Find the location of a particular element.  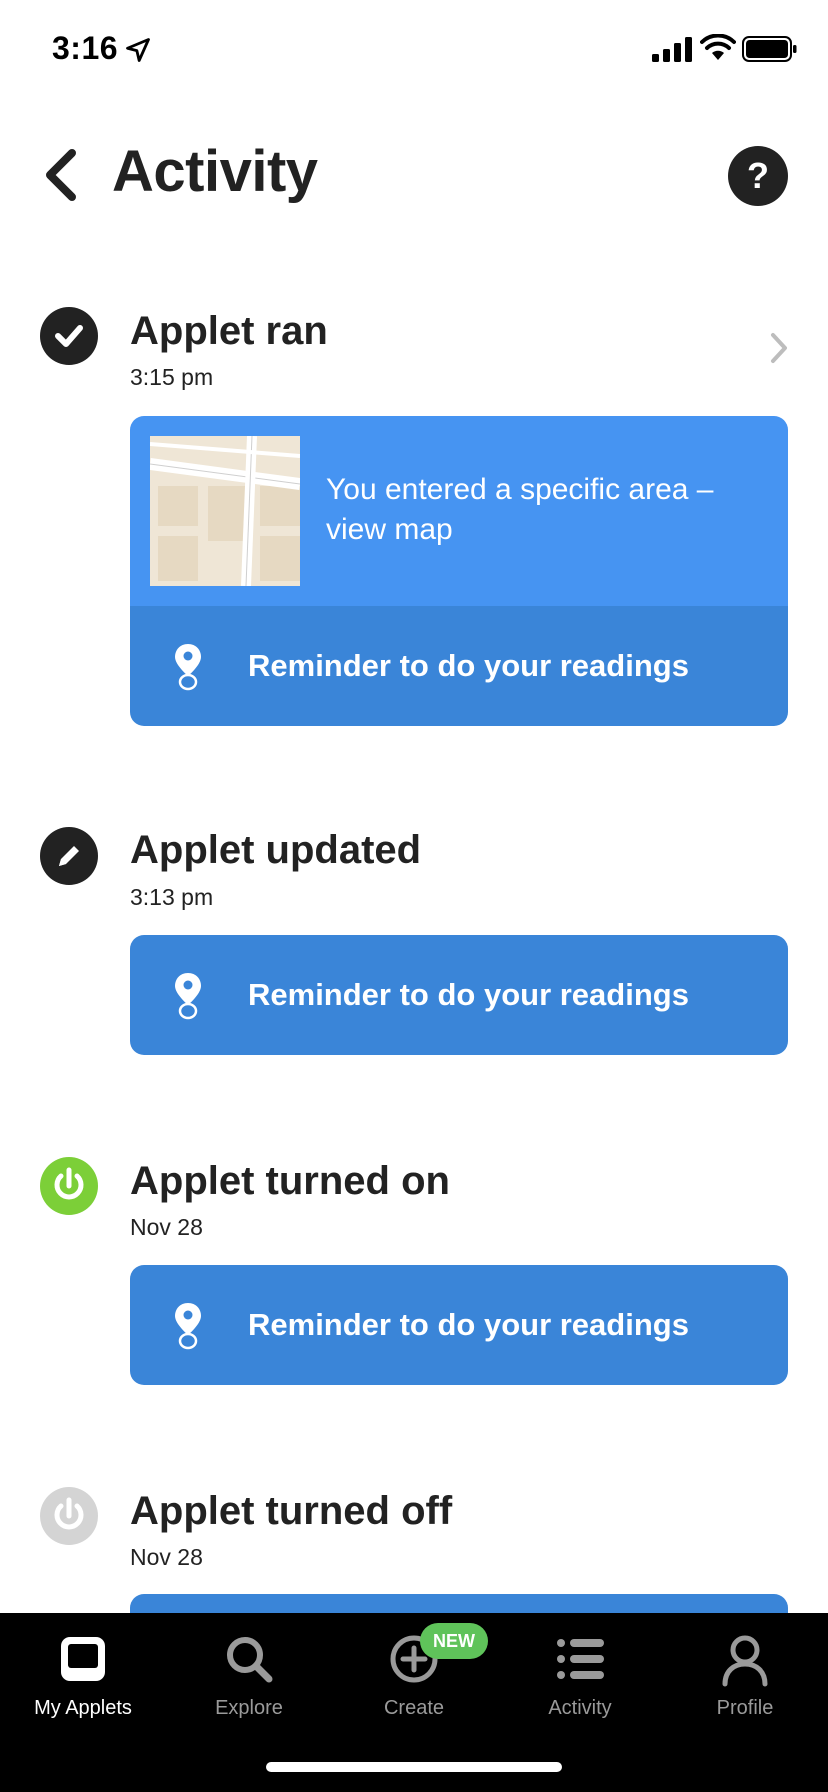

location-arrow-icon is located at coordinates (138, 50).